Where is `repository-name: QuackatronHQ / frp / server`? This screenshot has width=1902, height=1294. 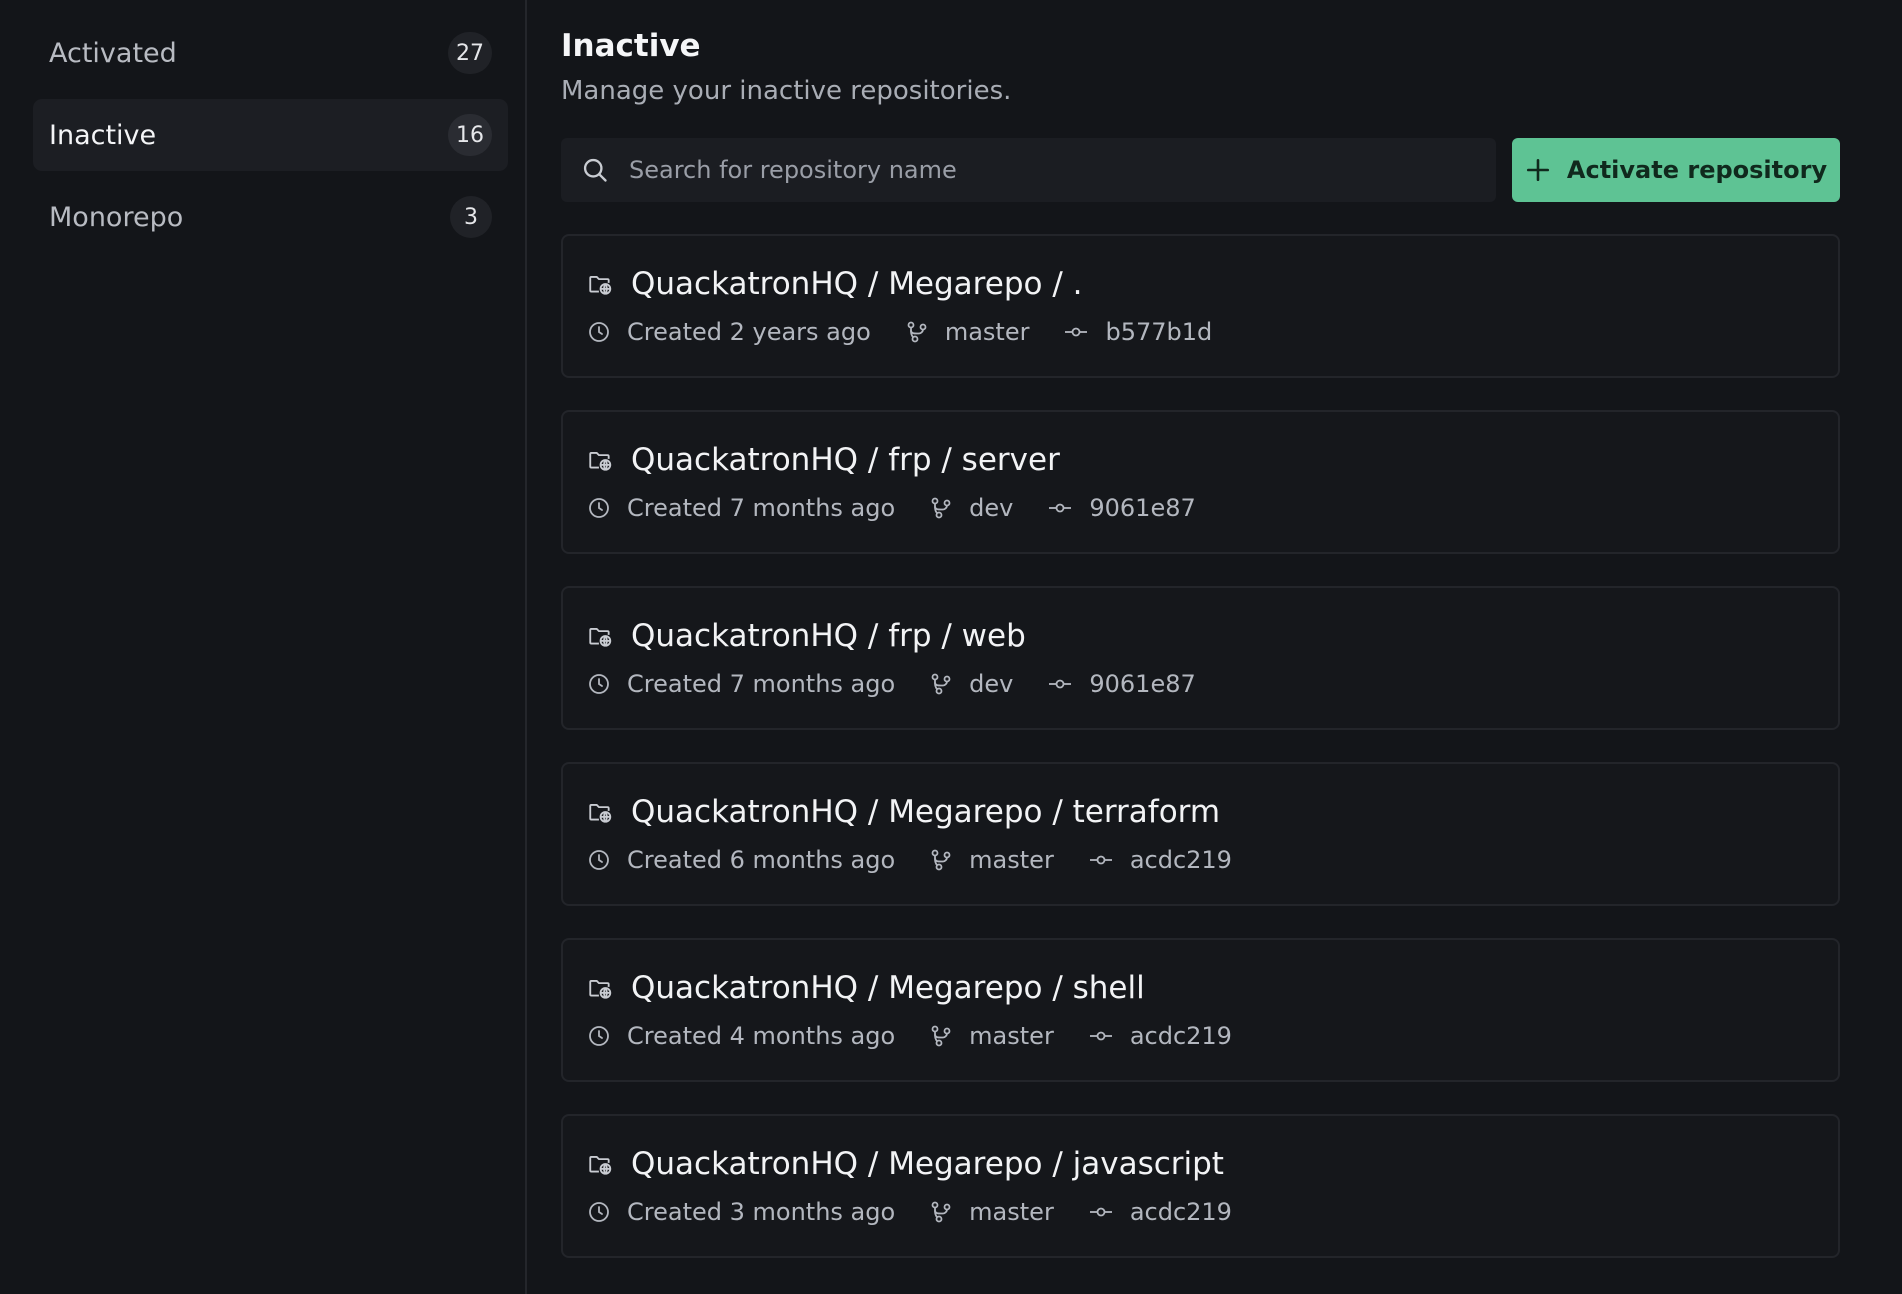 repository-name: QuackatronHQ / frp / server is located at coordinates (845, 460).